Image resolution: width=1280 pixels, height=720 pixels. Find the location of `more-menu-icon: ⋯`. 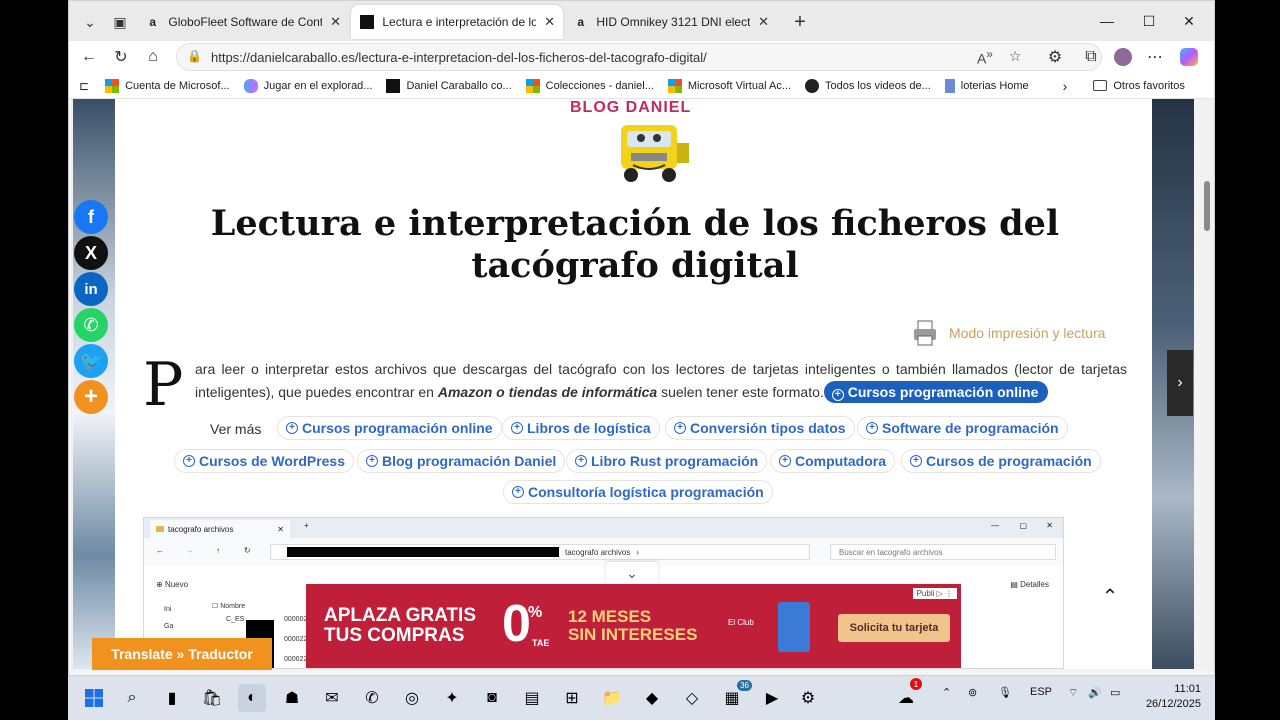

more-menu-icon: ⋯ is located at coordinates (1155, 57).